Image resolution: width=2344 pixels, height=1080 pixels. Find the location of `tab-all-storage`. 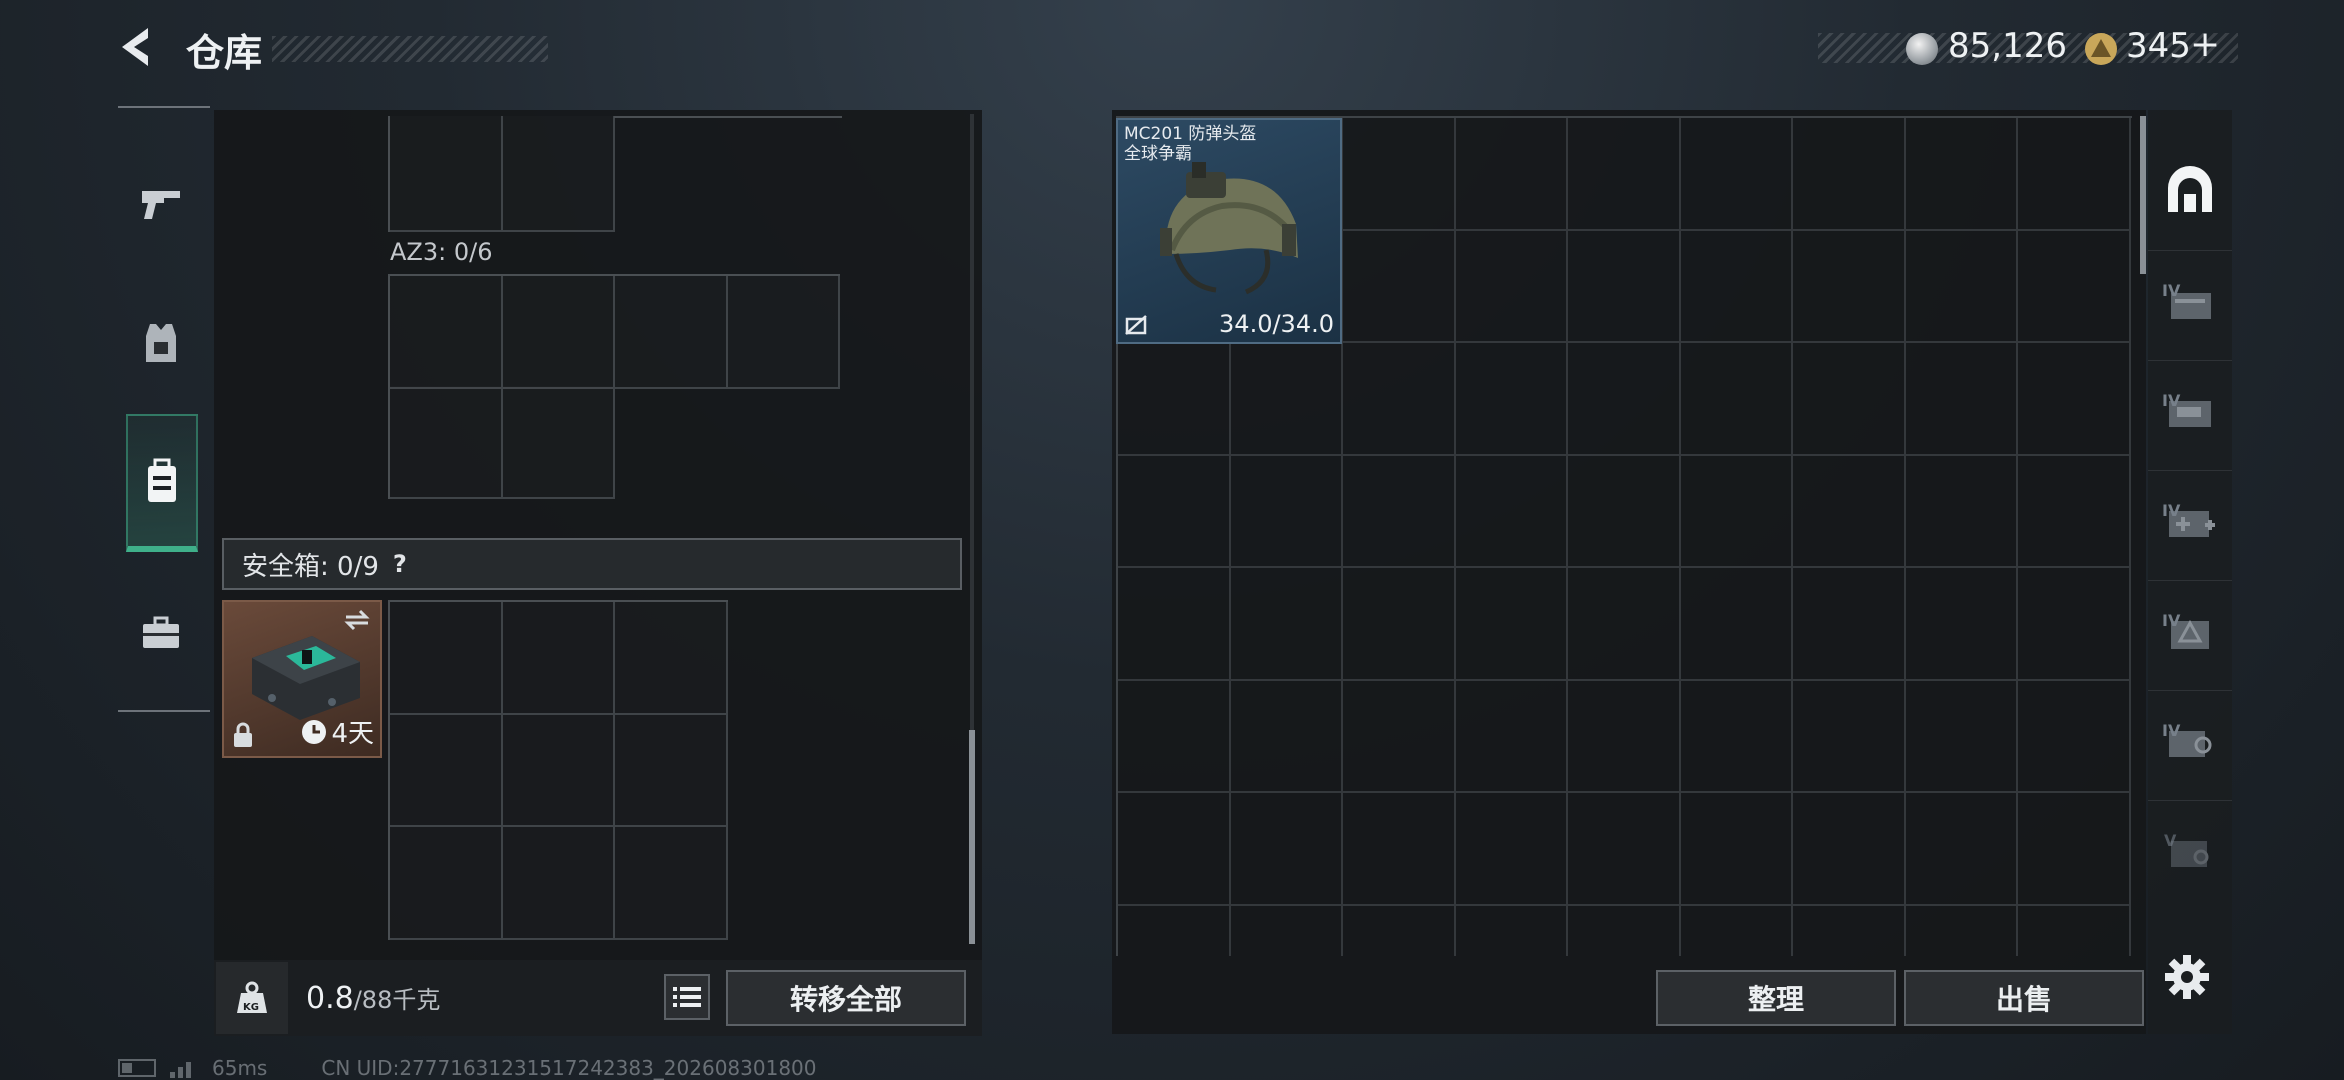

tab-all-storage is located at coordinates (2190, 190).